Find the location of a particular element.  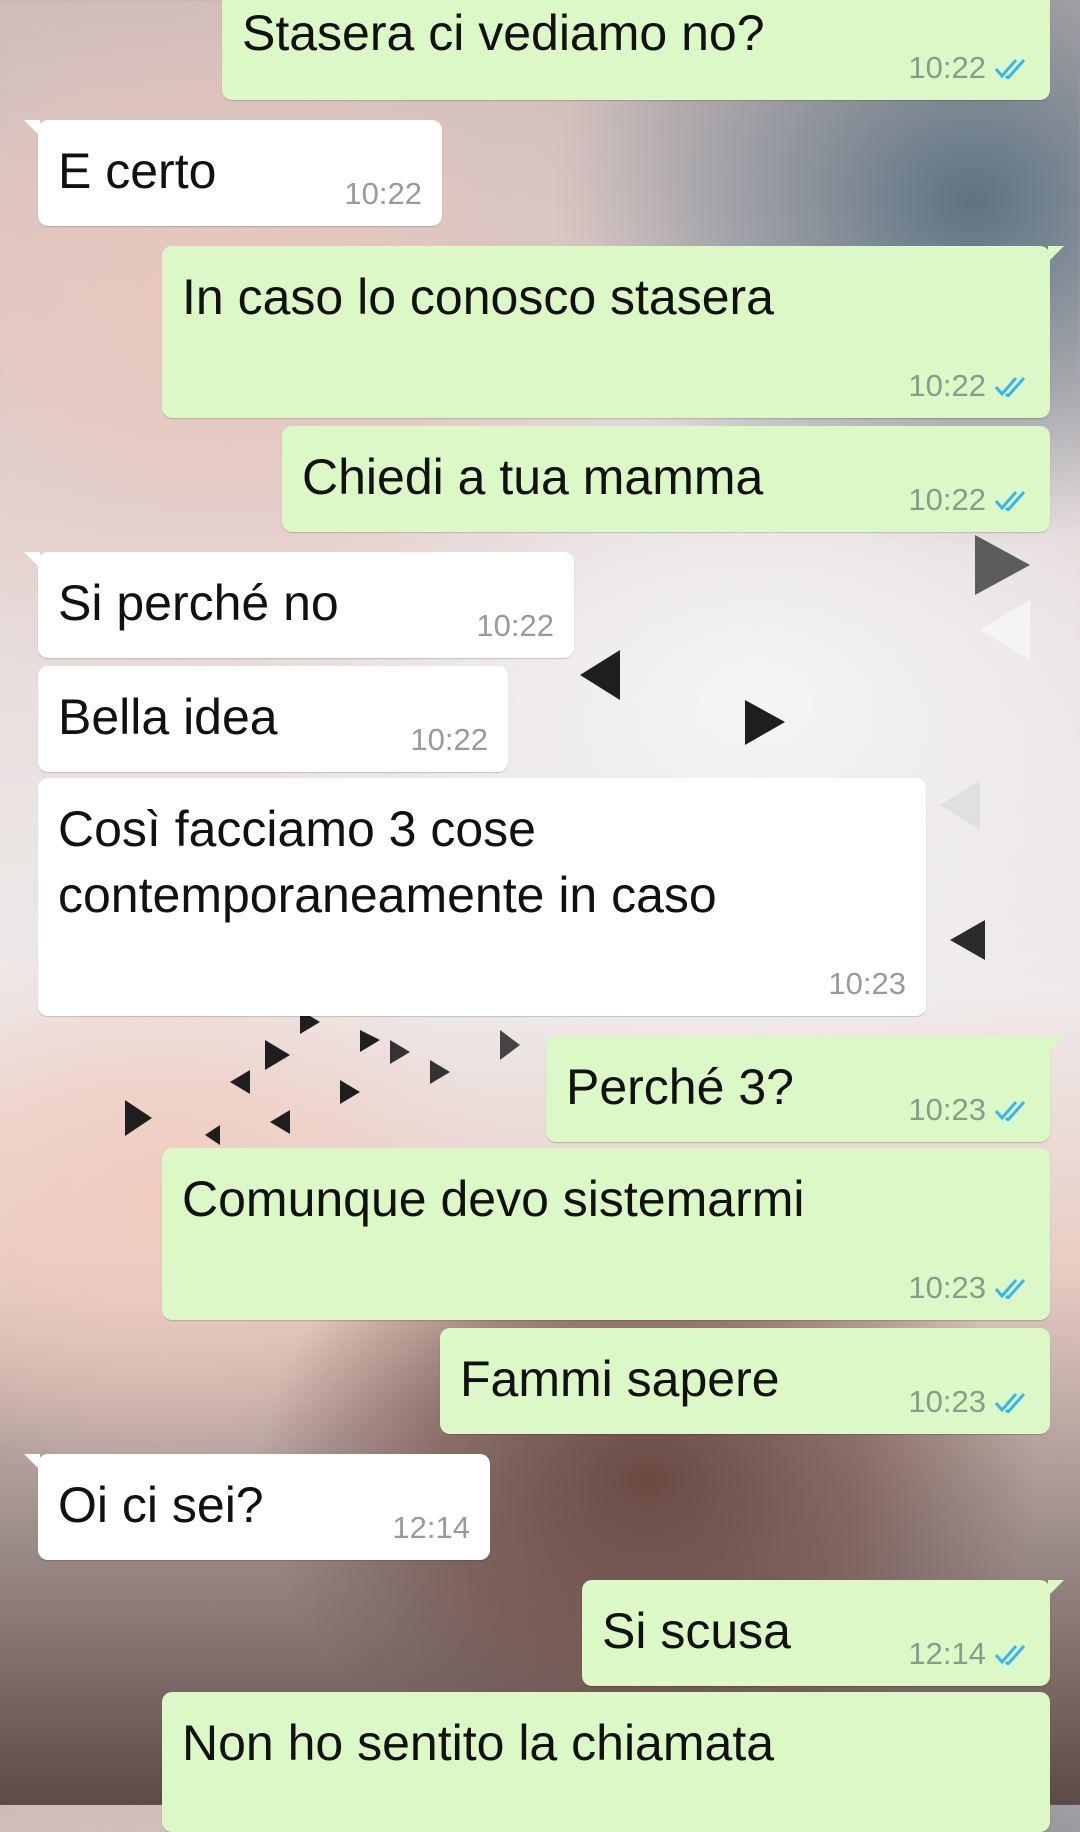

message-bubble-incoming: Oi ci sei? 12:14 is located at coordinates (257, 1507).